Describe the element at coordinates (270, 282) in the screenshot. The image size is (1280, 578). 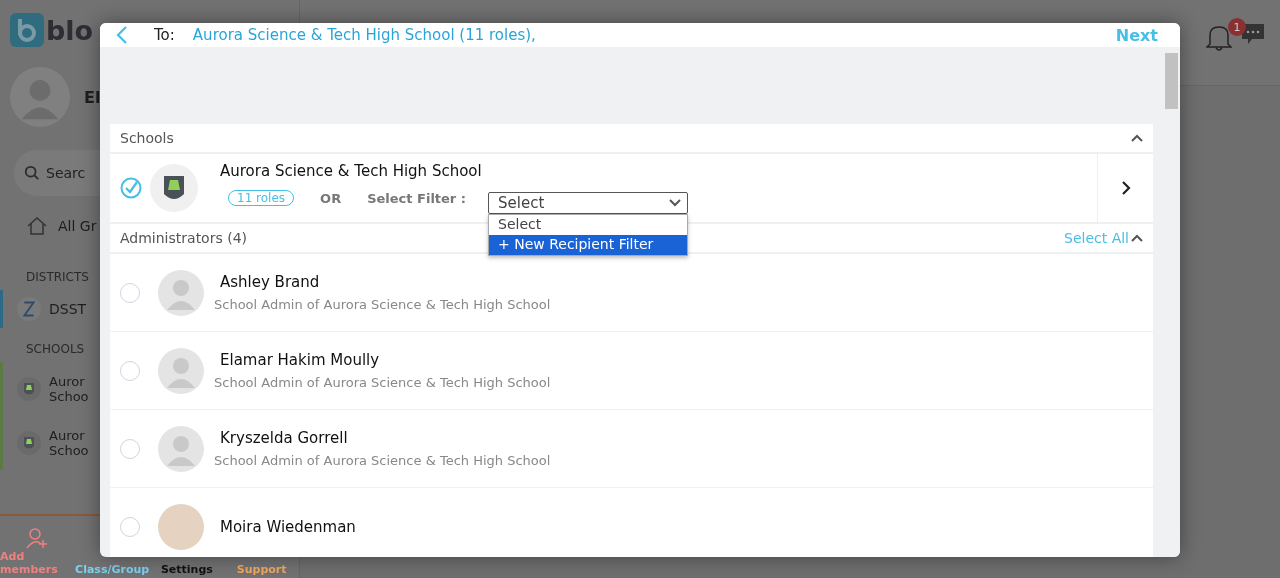
I see `member-name: Ashley Brand` at that location.